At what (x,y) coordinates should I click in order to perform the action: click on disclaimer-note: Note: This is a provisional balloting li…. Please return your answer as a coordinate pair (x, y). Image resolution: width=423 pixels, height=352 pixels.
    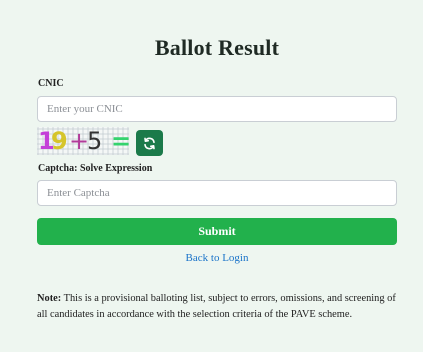
    Looking at the image, I should click on (218, 307).